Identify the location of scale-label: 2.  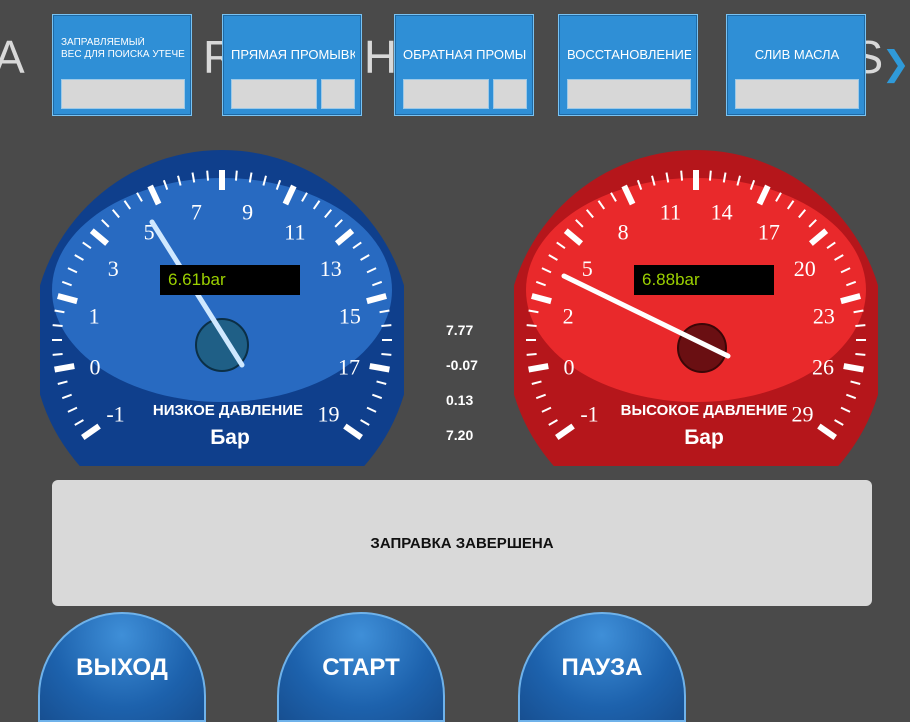
(568, 315).